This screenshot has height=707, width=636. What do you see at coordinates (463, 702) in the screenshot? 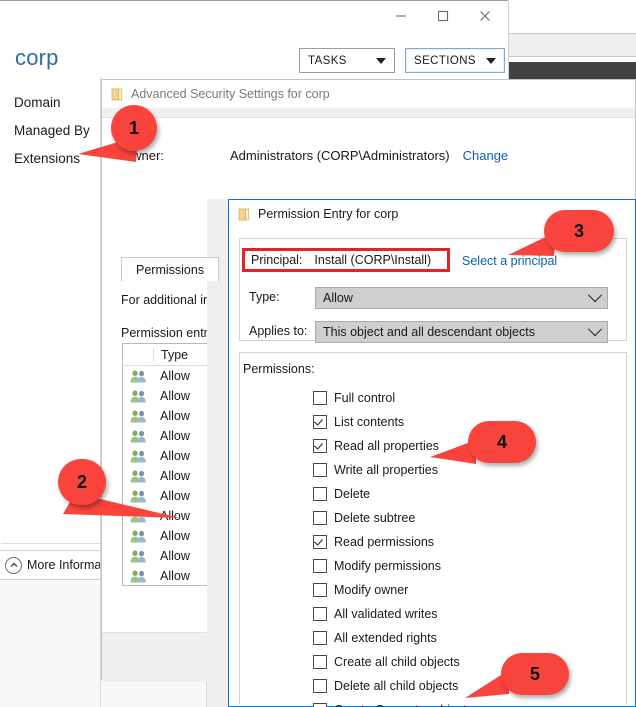
I see `permission-checkbox-item: Create Computer objects` at bounding box center [463, 702].